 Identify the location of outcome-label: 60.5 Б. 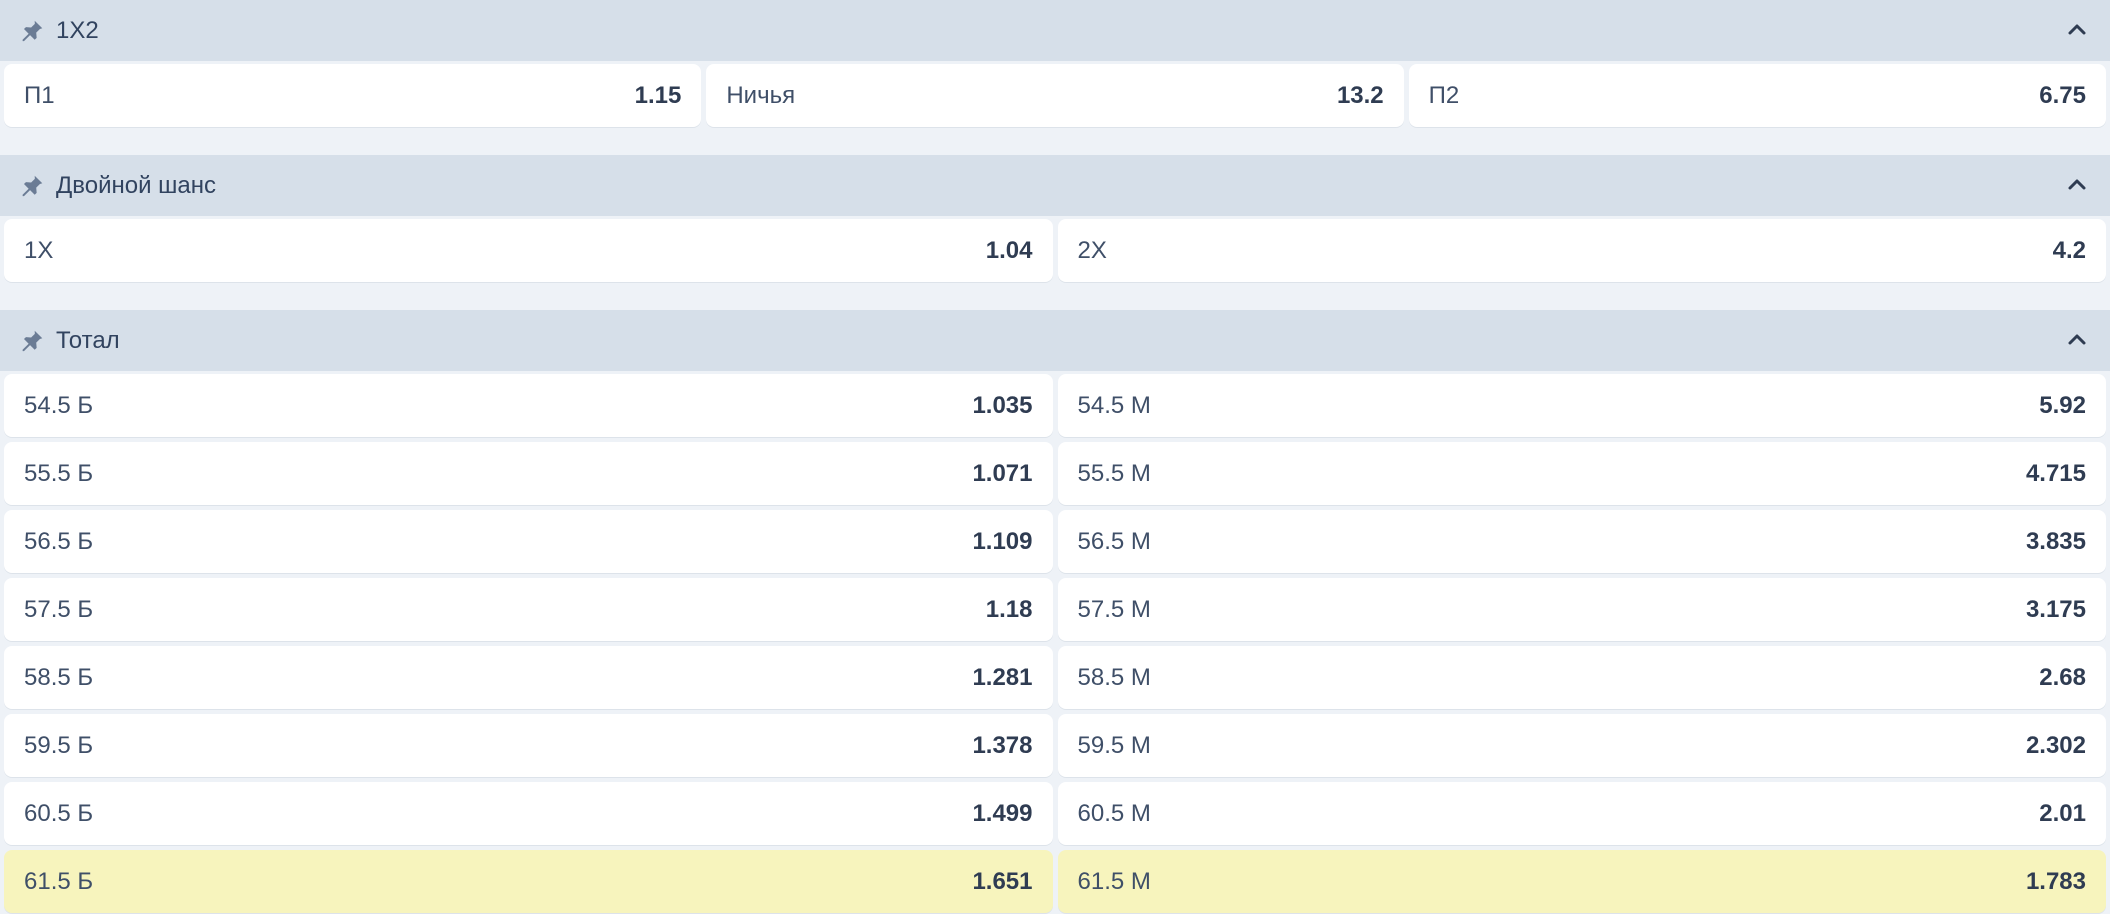
(59, 813).